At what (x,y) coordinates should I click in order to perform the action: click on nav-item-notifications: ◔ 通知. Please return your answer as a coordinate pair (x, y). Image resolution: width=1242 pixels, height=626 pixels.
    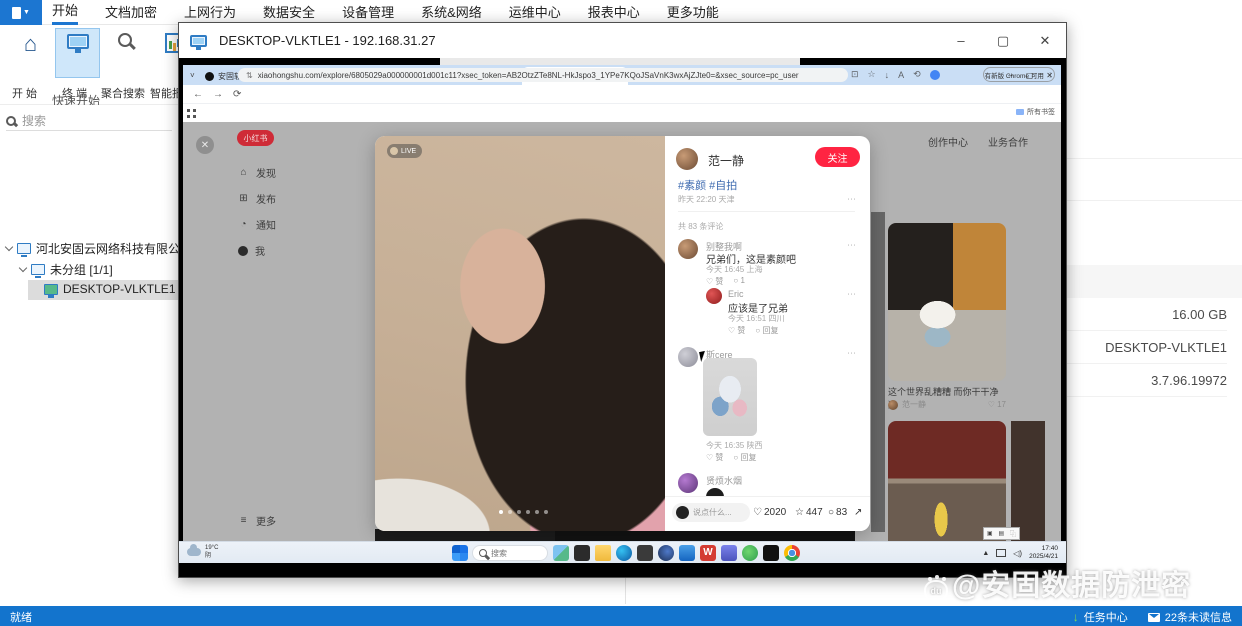
    Looking at the image, I should click on (257, 224).